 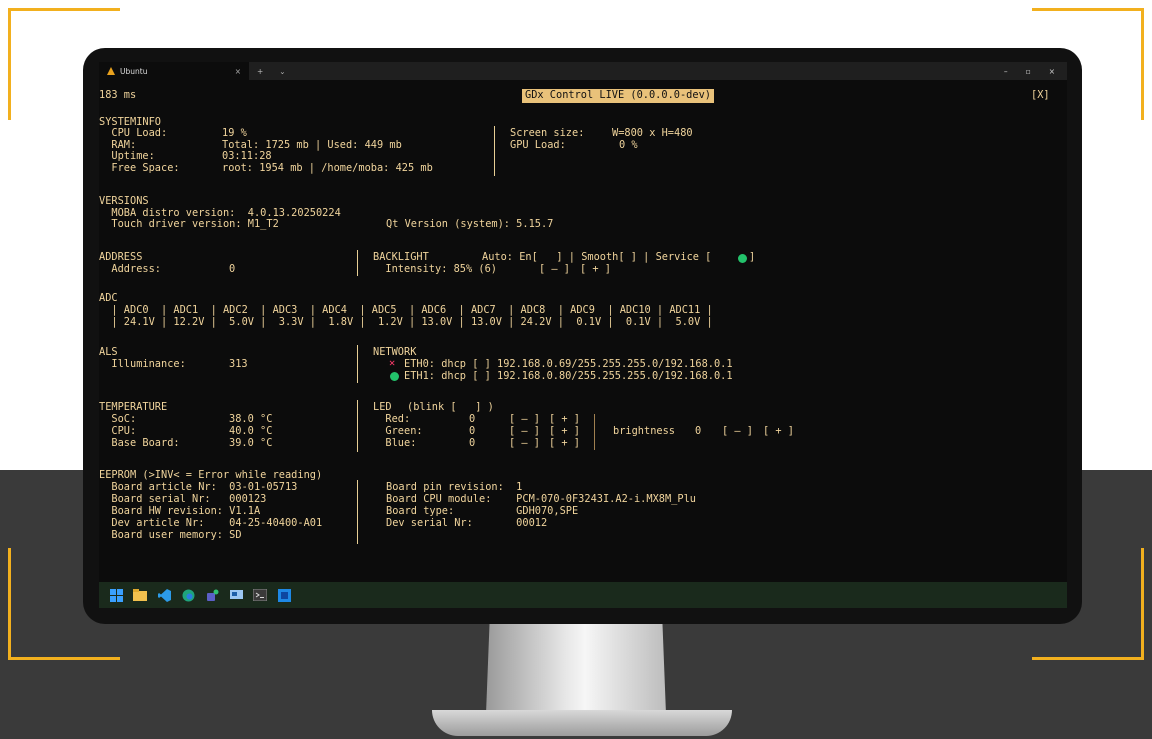 What do you see at coordinates (133, 407) in the screenshot?
I see `temperature-heading: TEMPERATURE` at bounding box center [133, 407].